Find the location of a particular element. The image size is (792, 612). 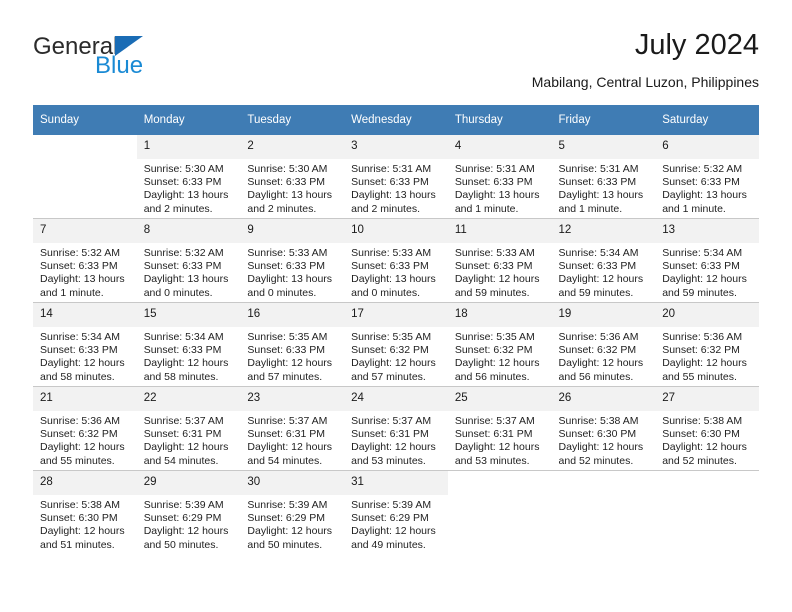

day-number: 12 is located at coordinates (603, 231).